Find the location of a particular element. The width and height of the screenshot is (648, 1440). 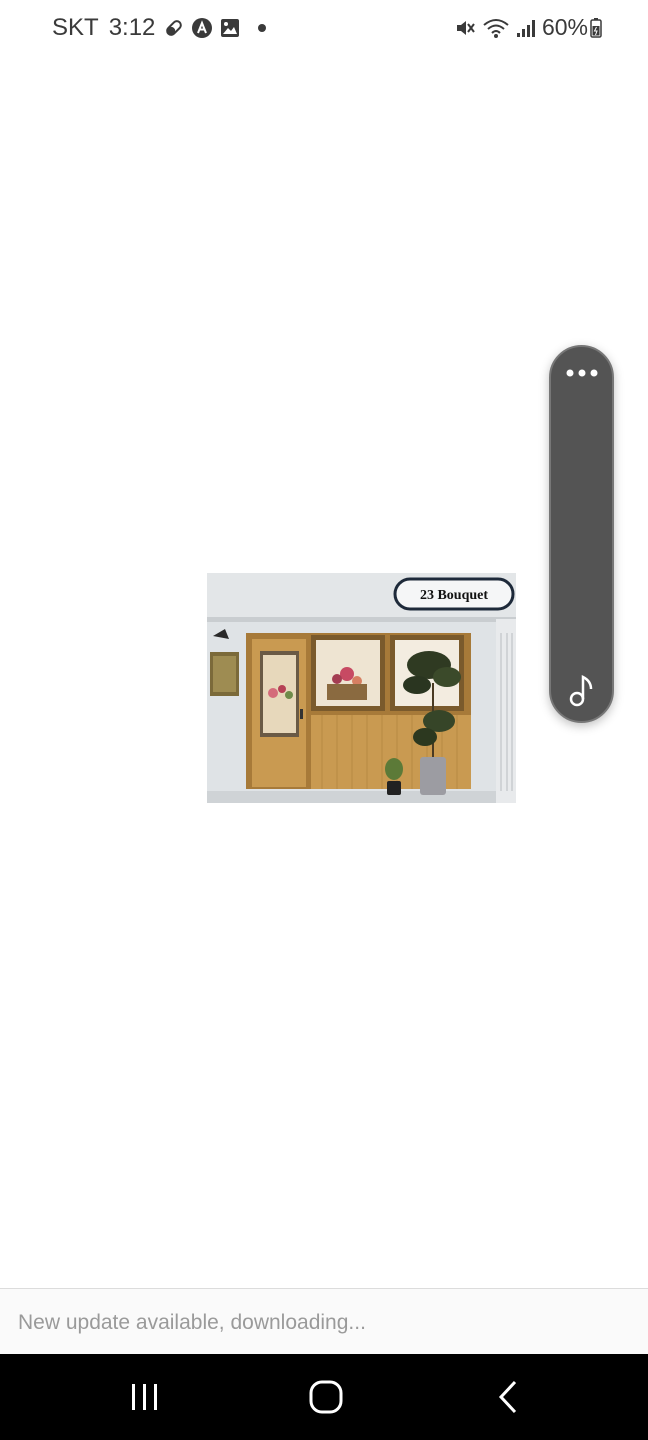

navigation-bar is located at coordinates (324, 1397).